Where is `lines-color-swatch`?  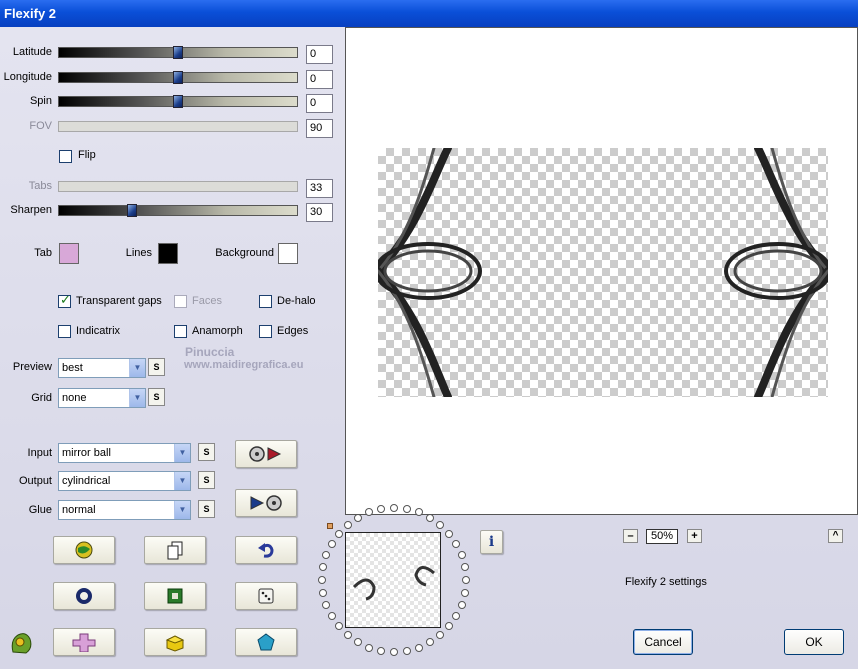
lines-color-swatch is located at coordinates (168, 253).